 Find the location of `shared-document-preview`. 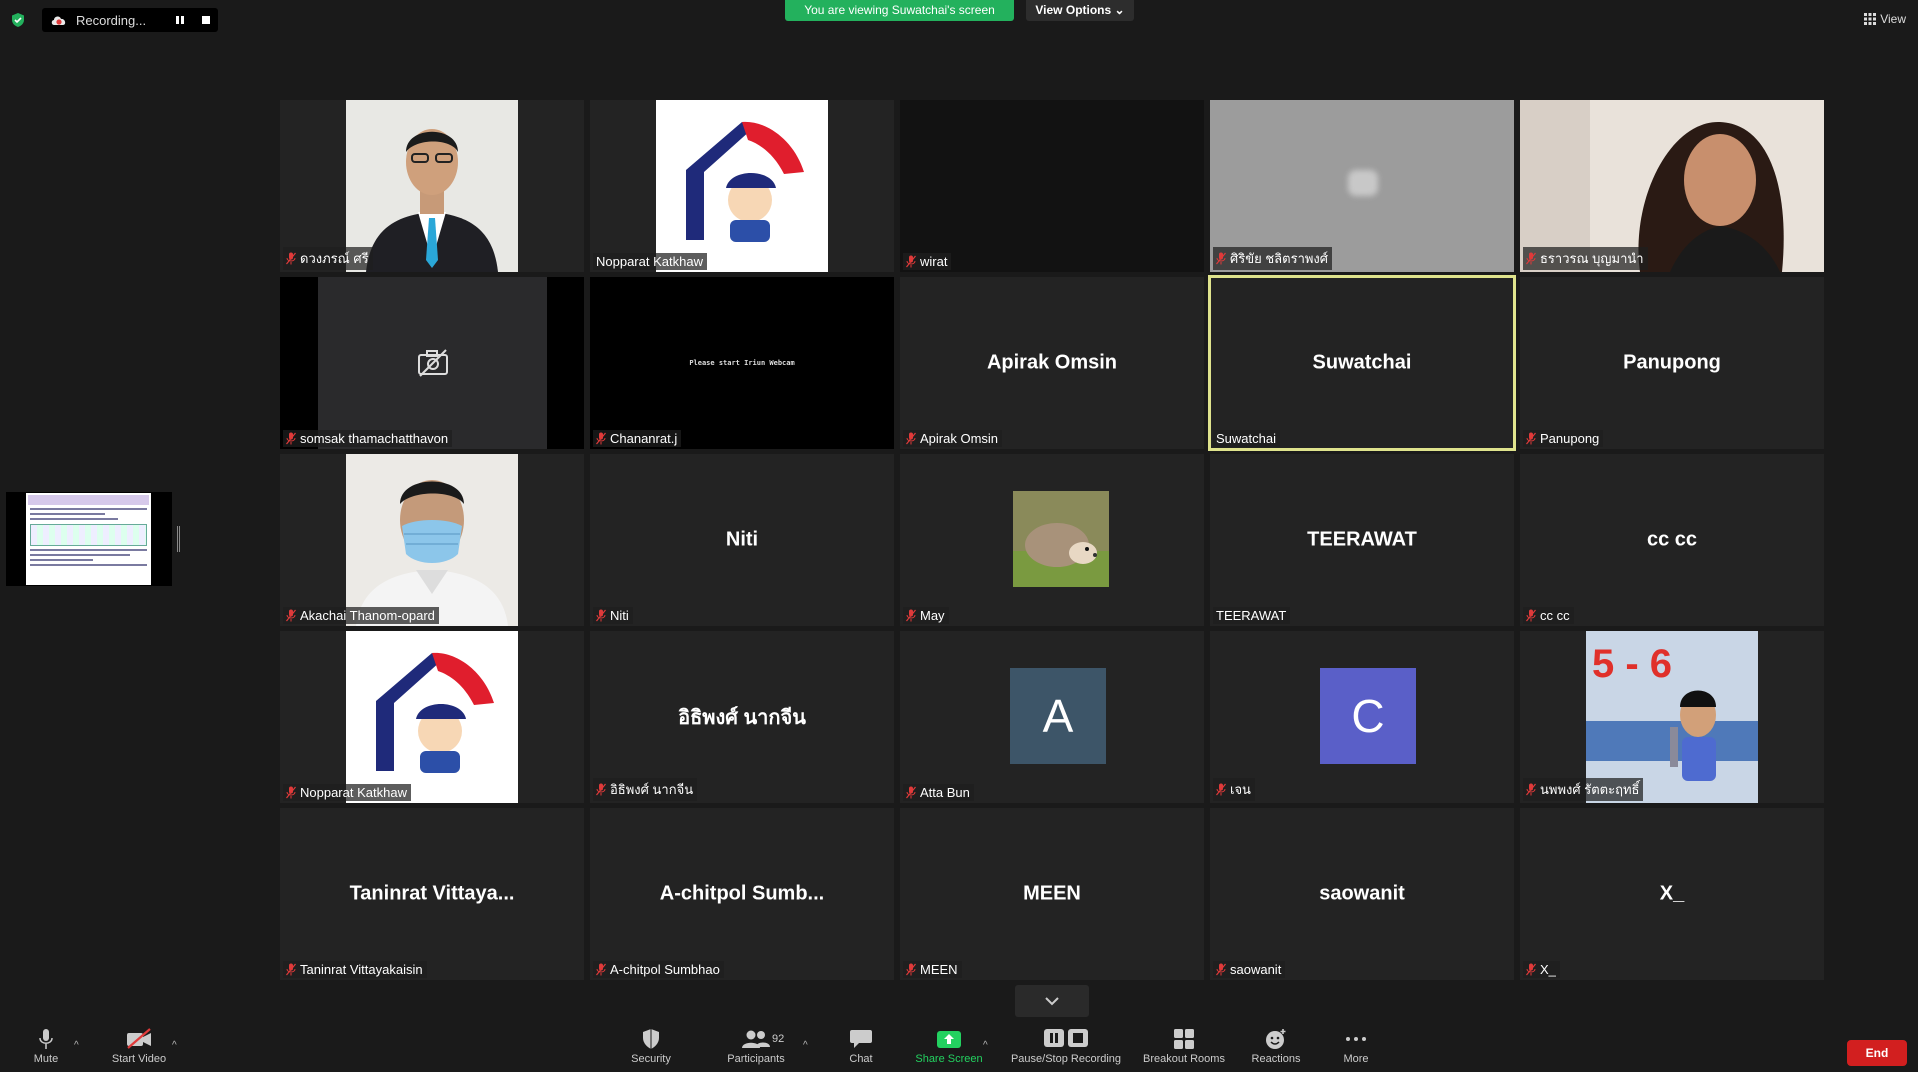

shared-document-preview is located at coordinates (88, 539).